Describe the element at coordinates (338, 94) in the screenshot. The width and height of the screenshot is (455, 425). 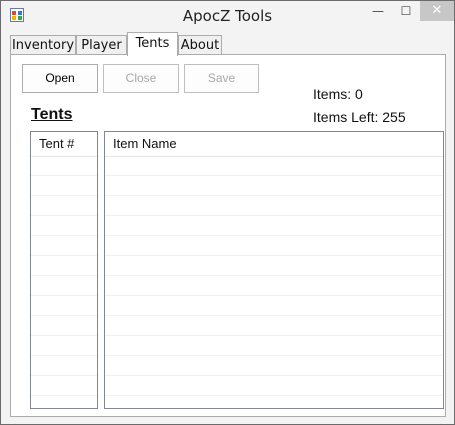
I see `items-count: Items: 0` at that location.